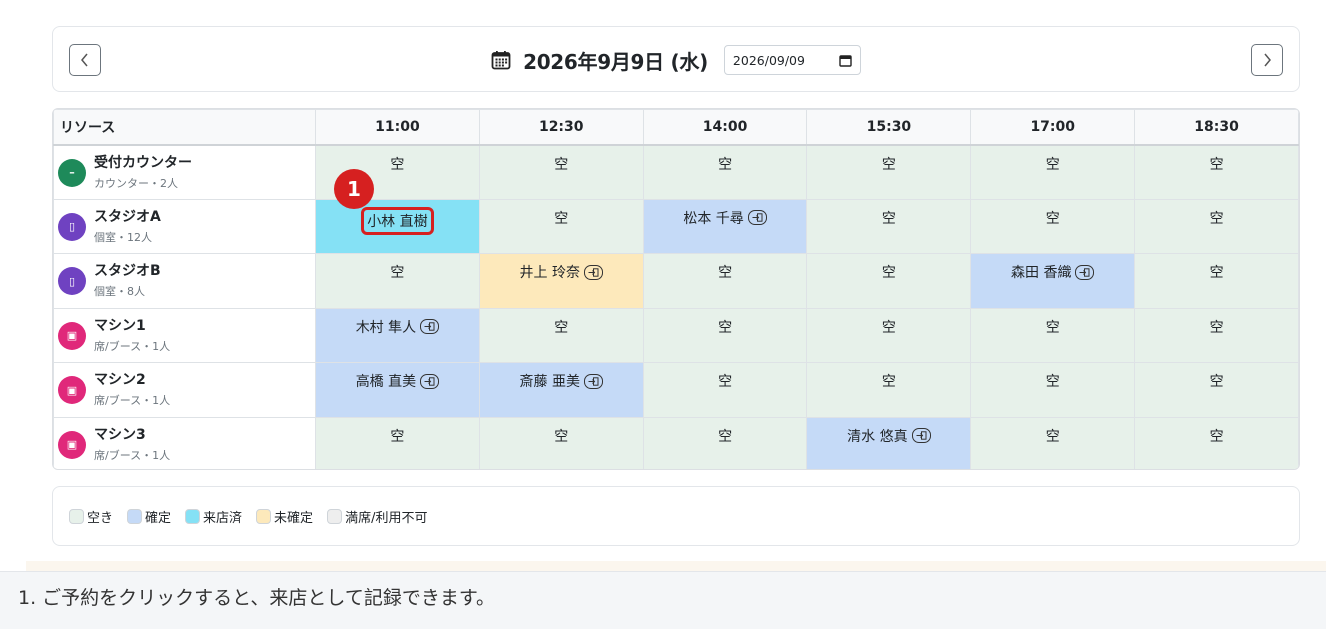 Image resolution: width=1326 pixels, height=629 pixels. I want to click on legend-item: 来店済, so click(213, 516).